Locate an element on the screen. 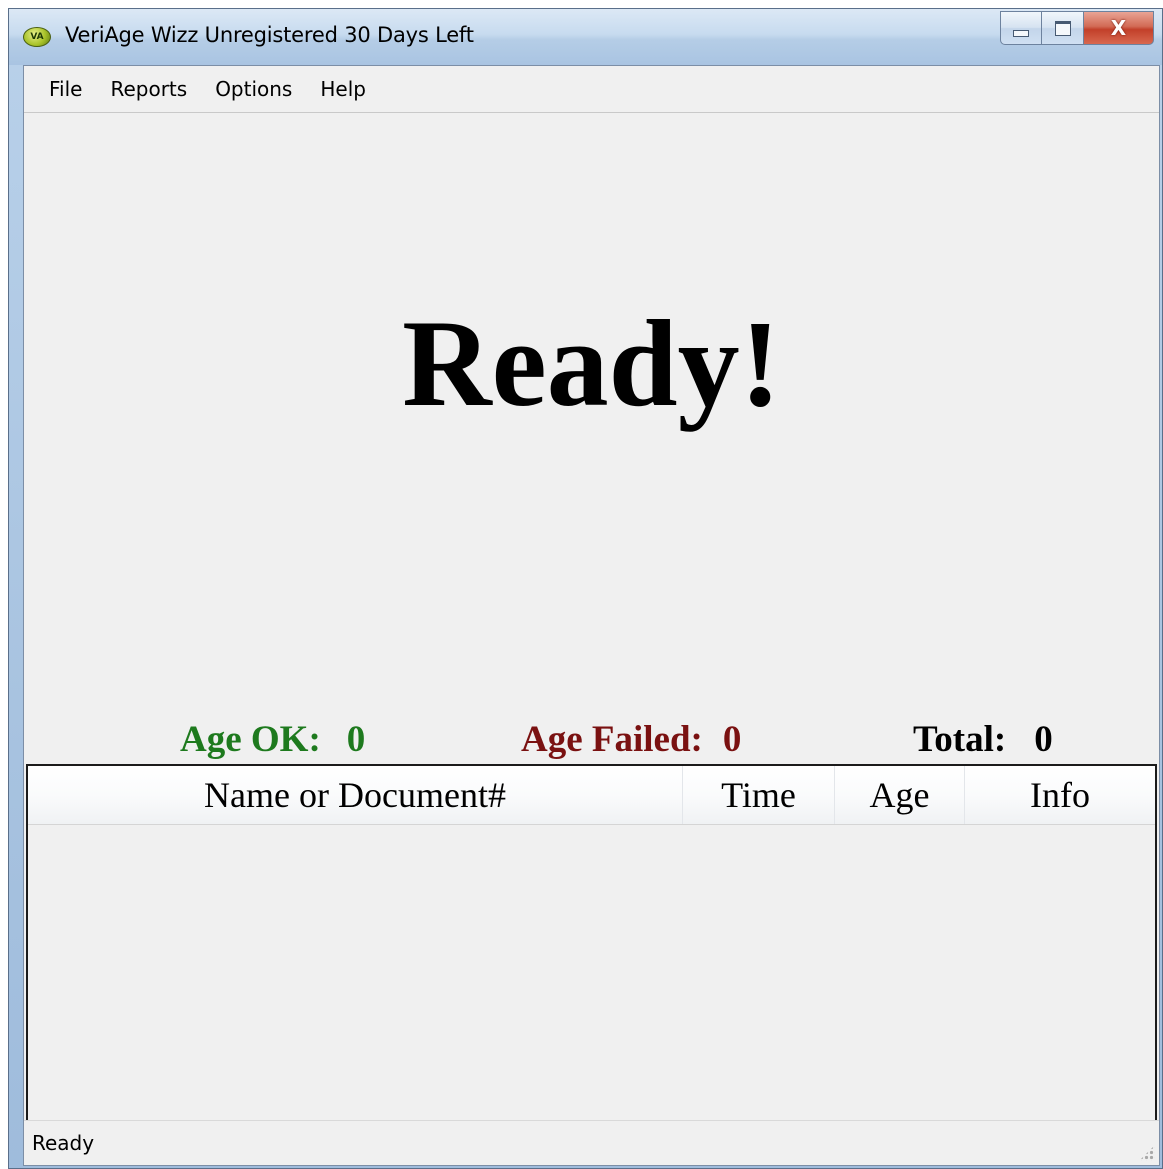 The height and width of the screenshot is (1169, 1163). minimize-icon is located at coordinates (1021, 33).